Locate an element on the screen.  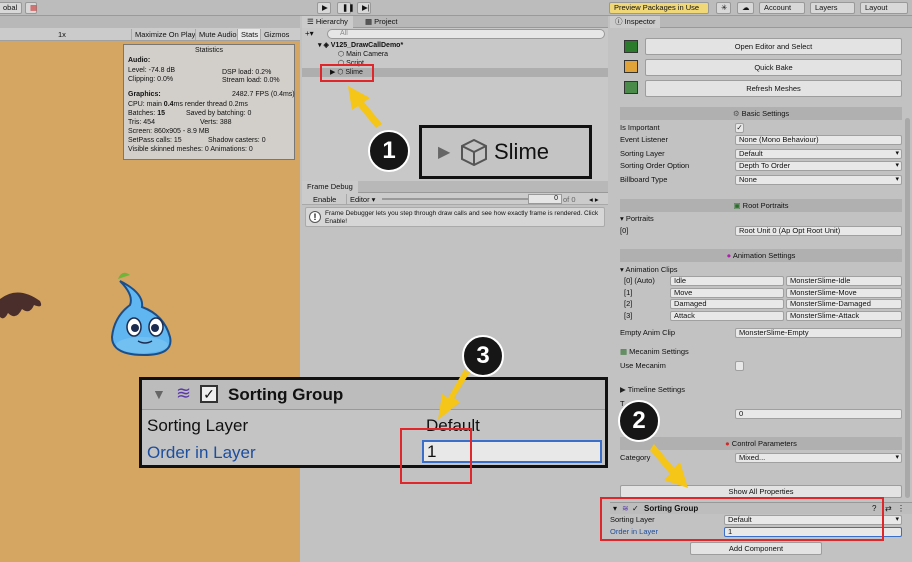
editor-icon is located at coordinates (631, 46).